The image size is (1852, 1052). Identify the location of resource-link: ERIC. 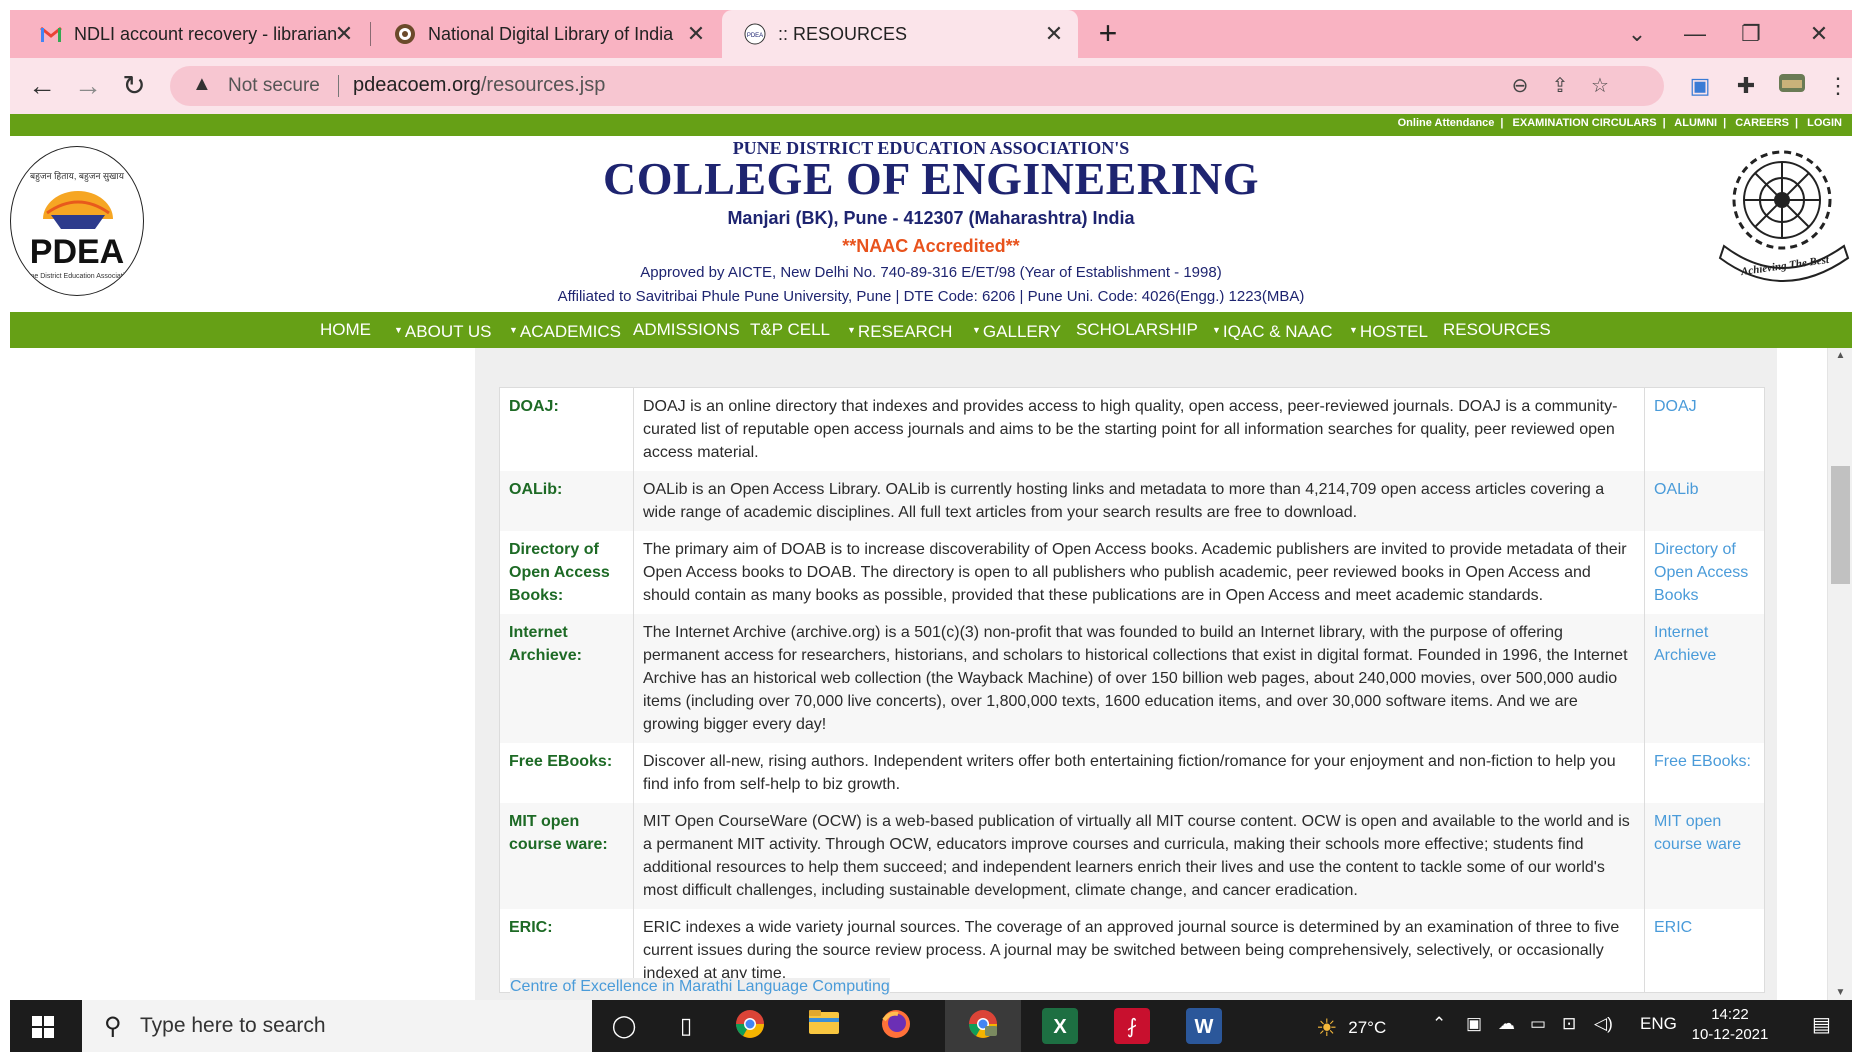
(1705, 951).